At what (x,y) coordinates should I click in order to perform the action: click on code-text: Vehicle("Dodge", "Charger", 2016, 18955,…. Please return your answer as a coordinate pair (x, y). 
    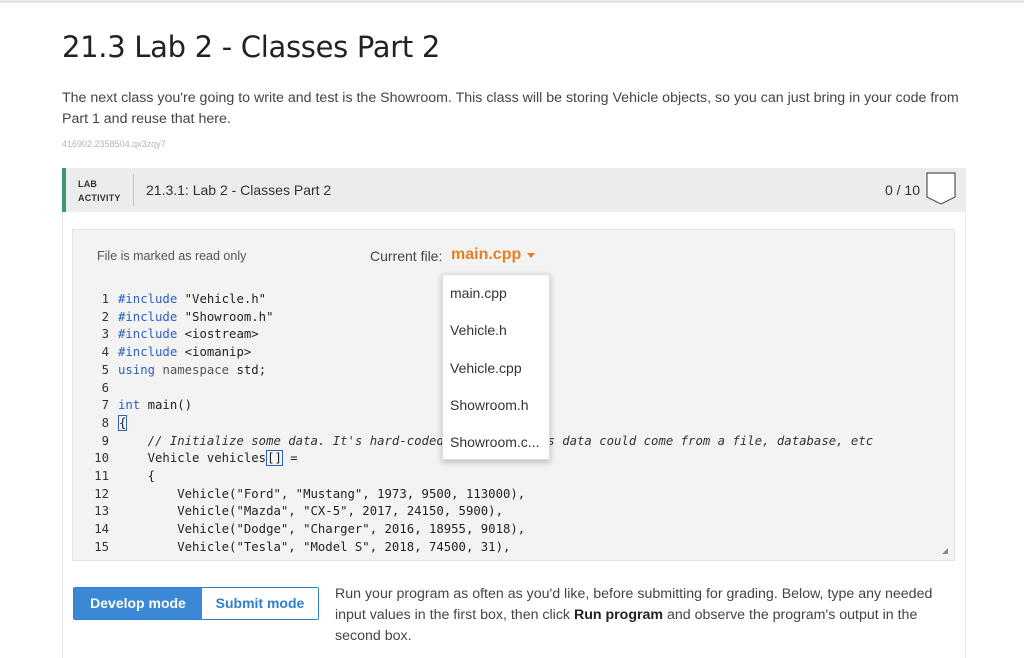
    Looking at the image, I should click on (322, 529).